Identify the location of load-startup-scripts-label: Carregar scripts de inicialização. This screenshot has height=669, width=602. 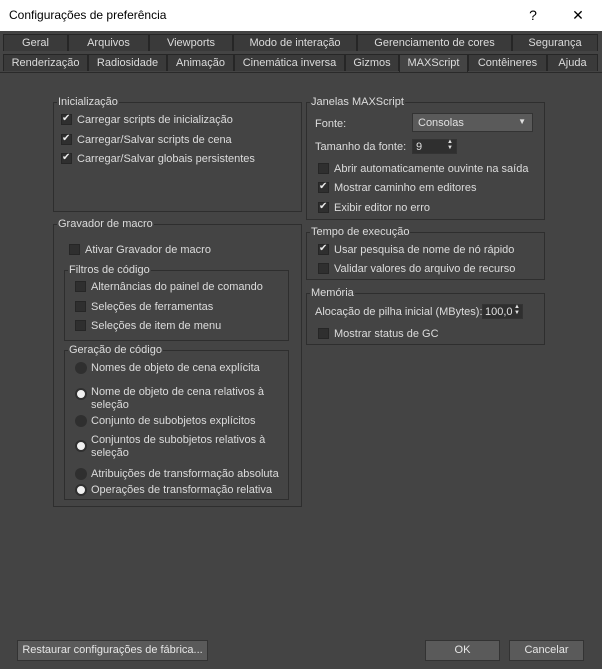
(155, 120).